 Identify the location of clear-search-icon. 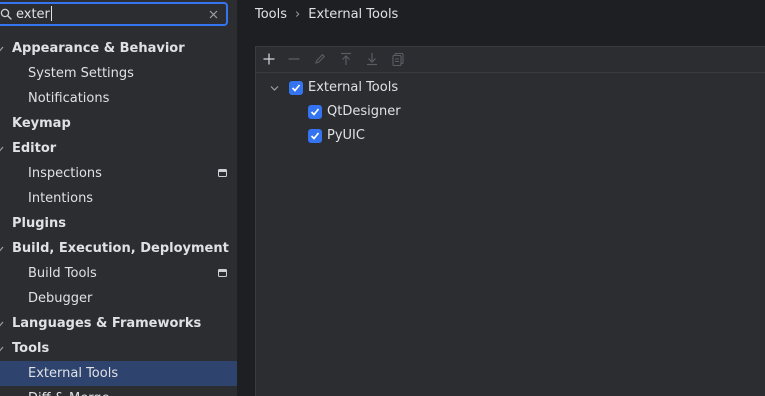
(213, 14).